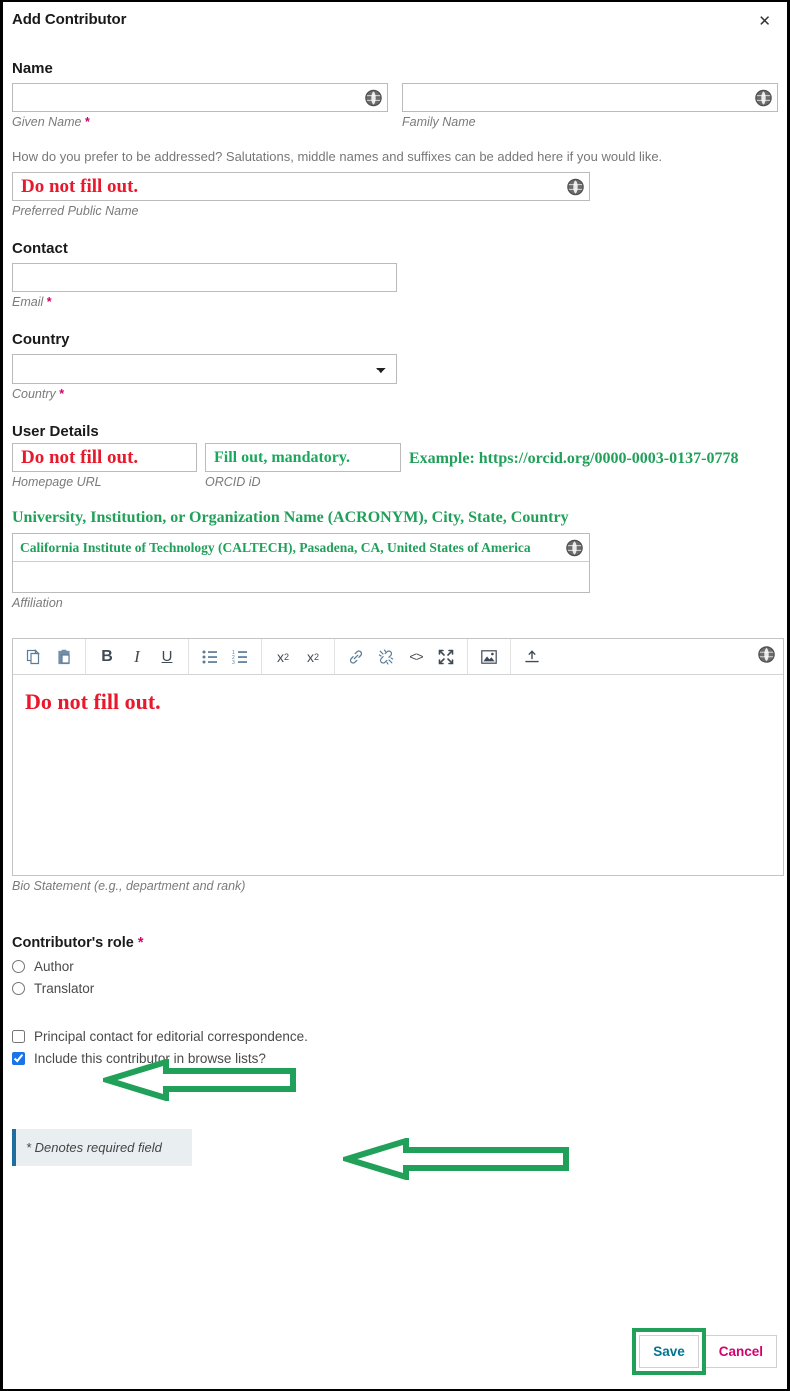  I want to click on browse-lists-checkbox, so click(18, 1058).